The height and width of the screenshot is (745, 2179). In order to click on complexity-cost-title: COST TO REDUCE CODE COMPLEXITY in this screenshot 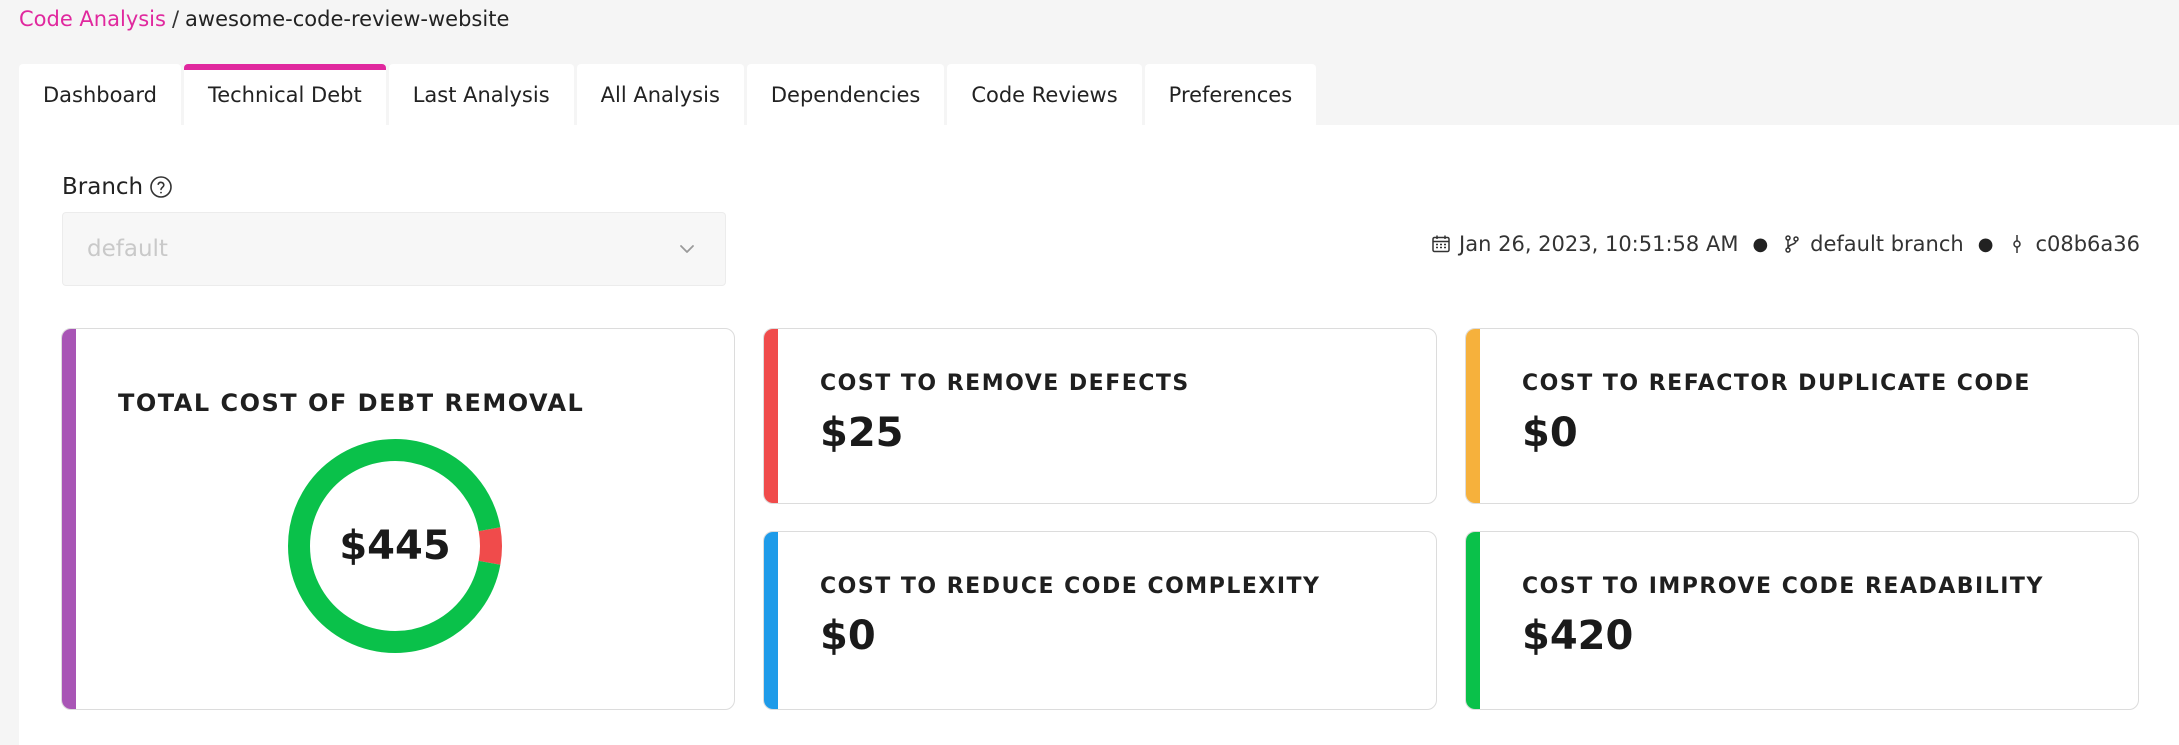, I will do `click(1070, 586)`.